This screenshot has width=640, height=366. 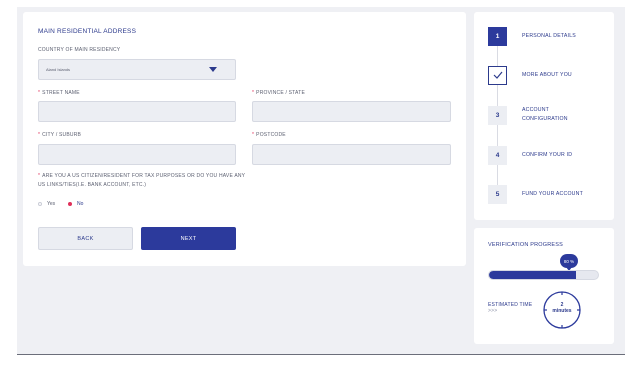 I want to click on radio-no-dot, so click(x=70, y=204).